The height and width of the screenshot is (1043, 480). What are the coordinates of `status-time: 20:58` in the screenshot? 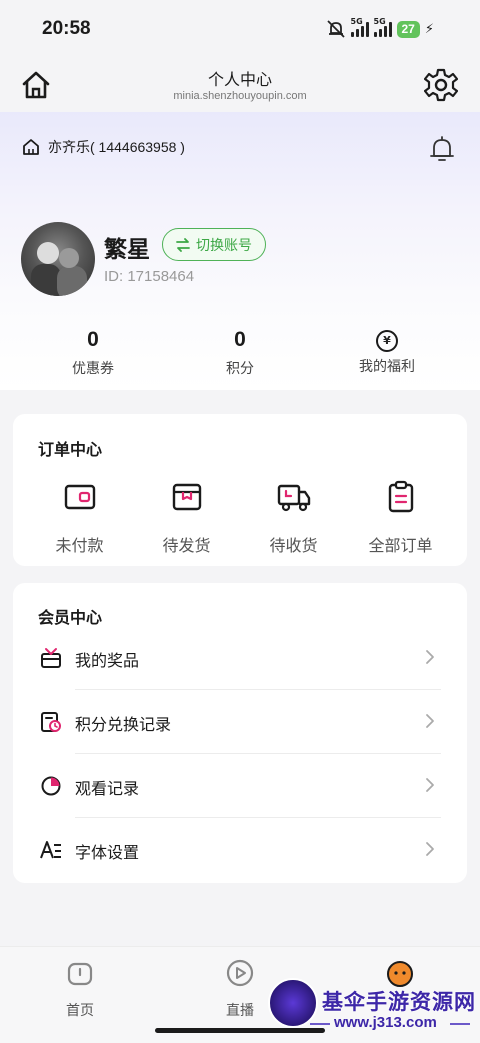 It's located at (66, 28).